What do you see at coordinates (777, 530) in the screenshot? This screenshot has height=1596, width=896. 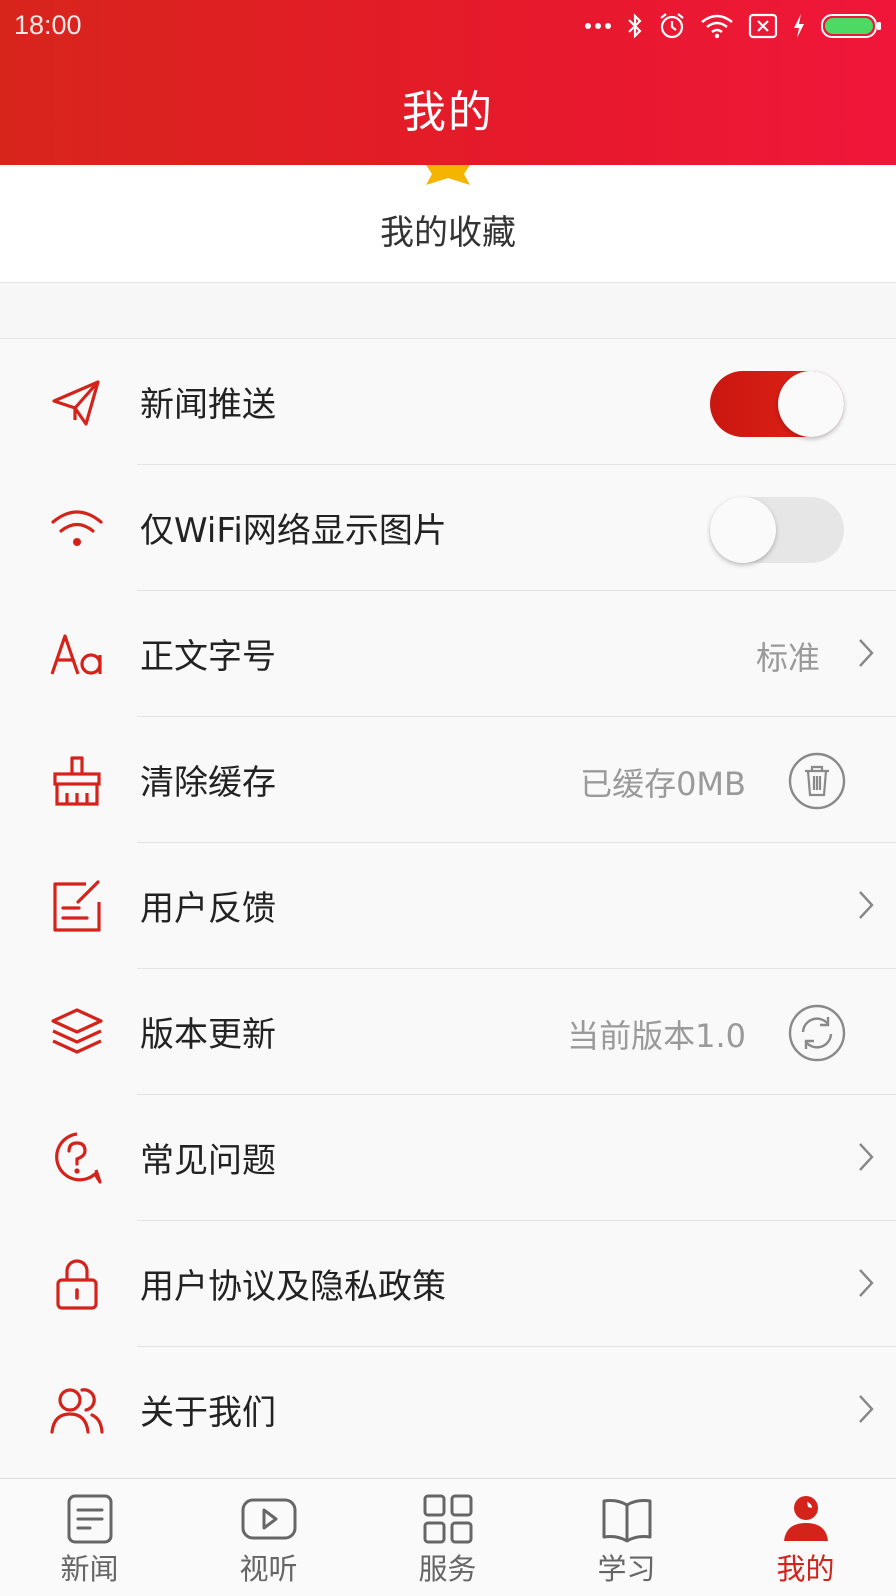 I see `wifi-toggle` at bounding box center [777, 530].